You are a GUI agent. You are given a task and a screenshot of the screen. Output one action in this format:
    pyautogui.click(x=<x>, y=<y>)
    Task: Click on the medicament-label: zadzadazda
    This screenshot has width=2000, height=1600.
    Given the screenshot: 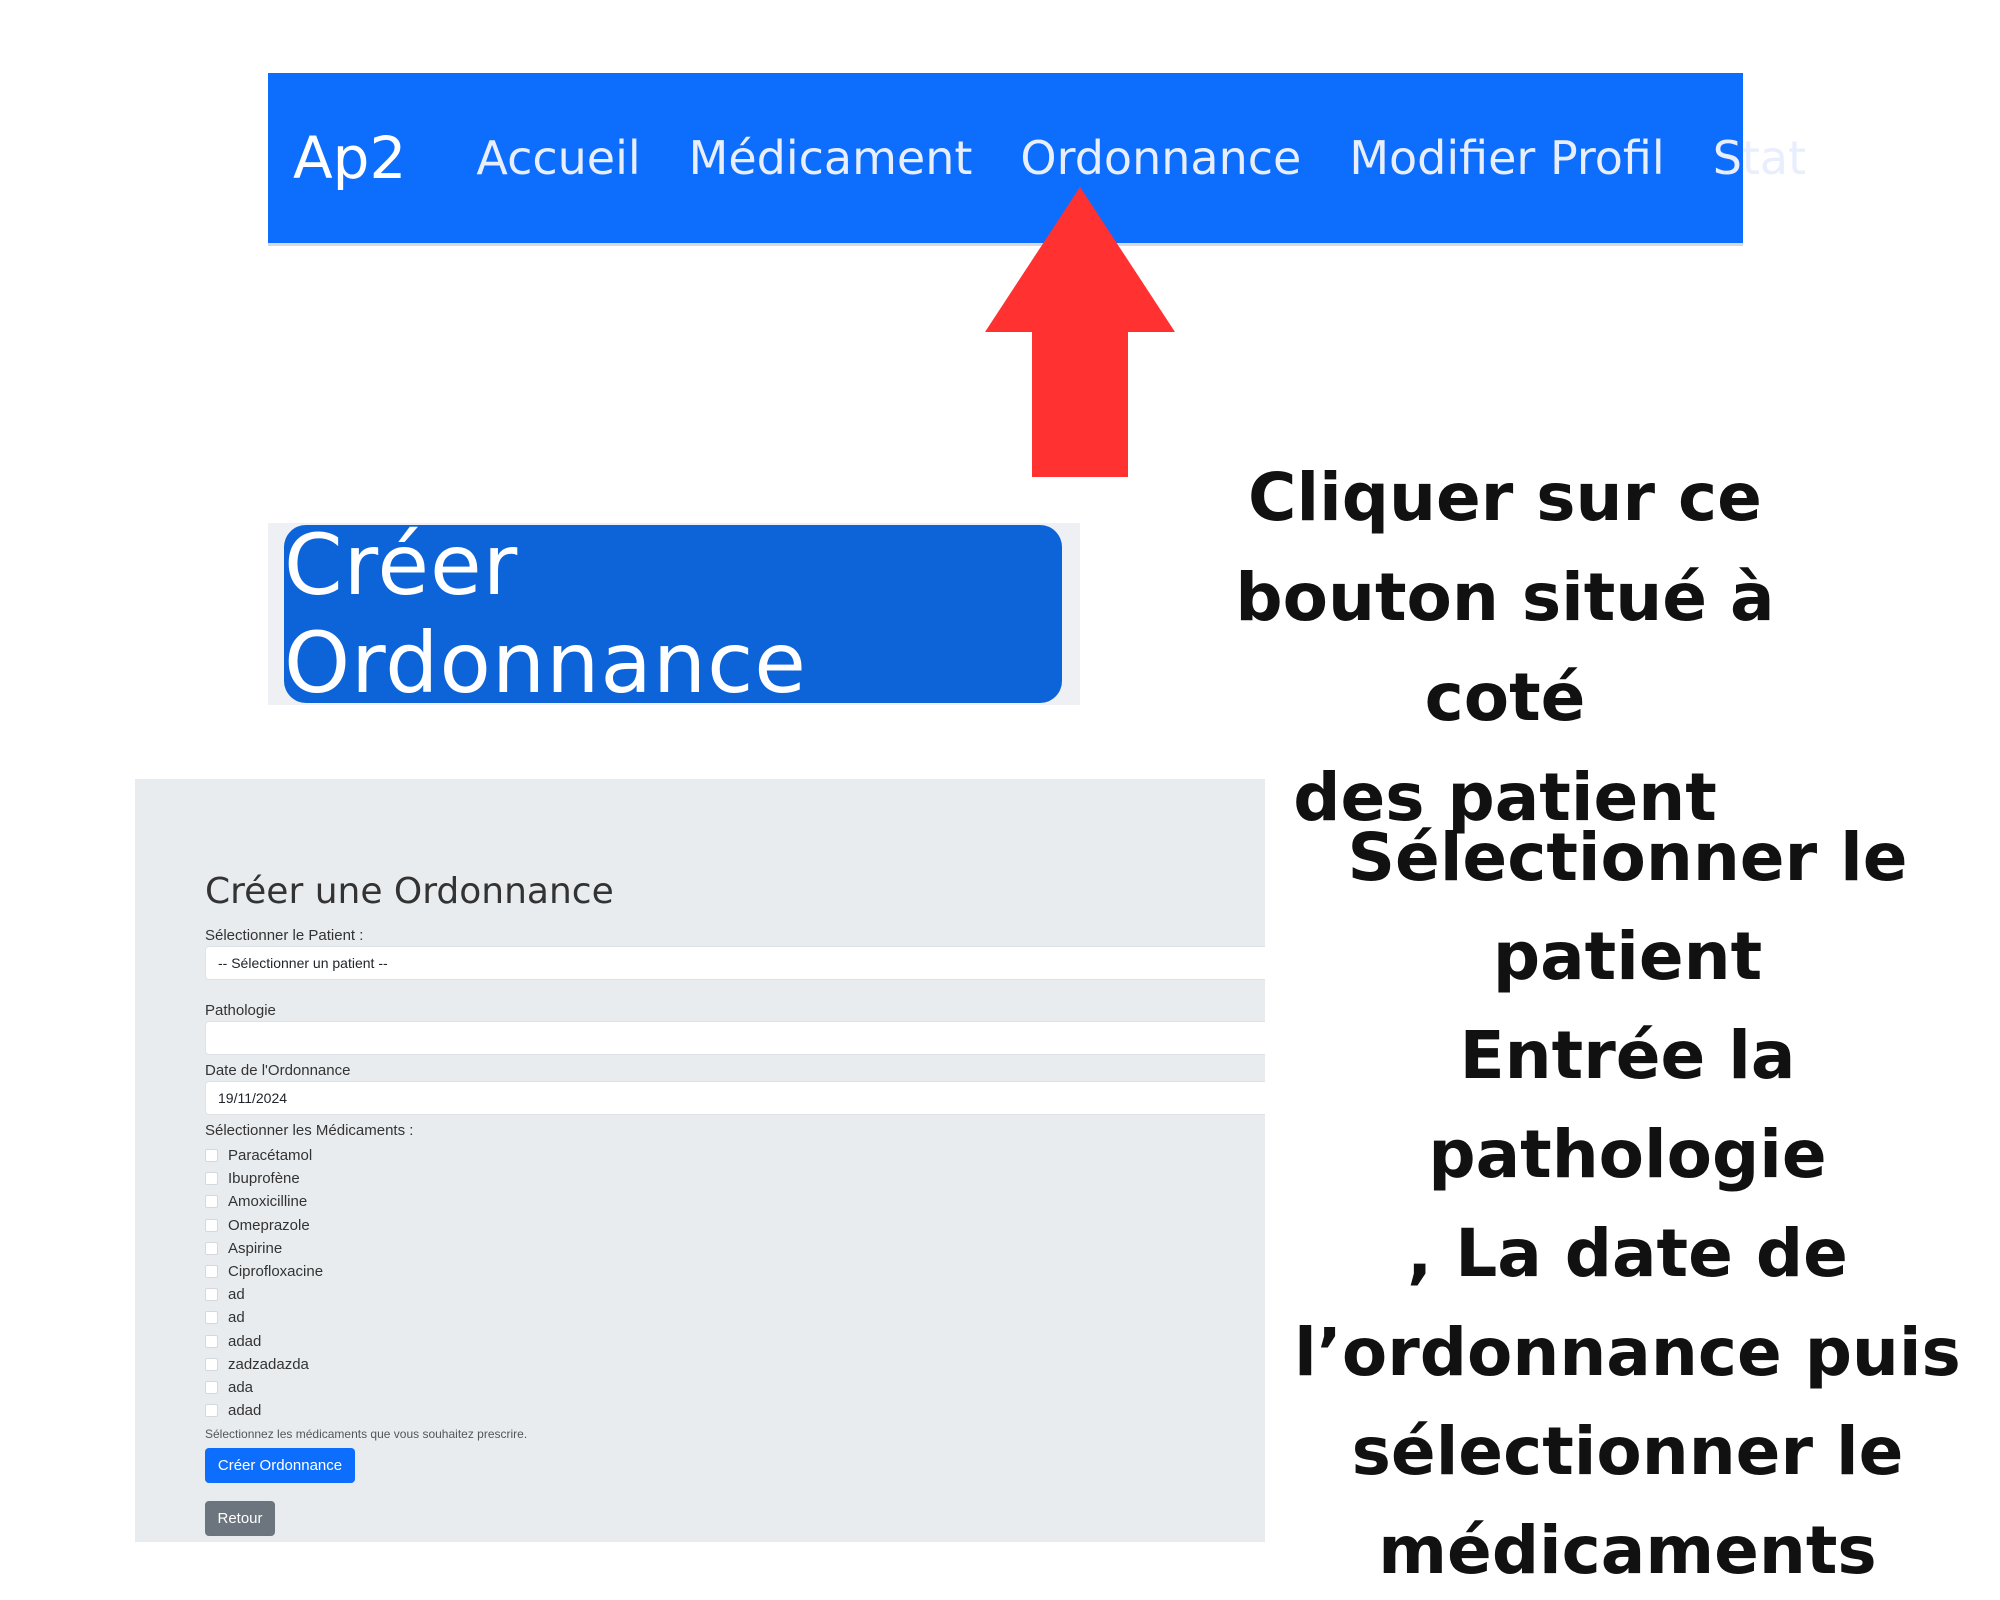 What is the action you would take?
    pyautogui.click(x=268, y=1364)
    